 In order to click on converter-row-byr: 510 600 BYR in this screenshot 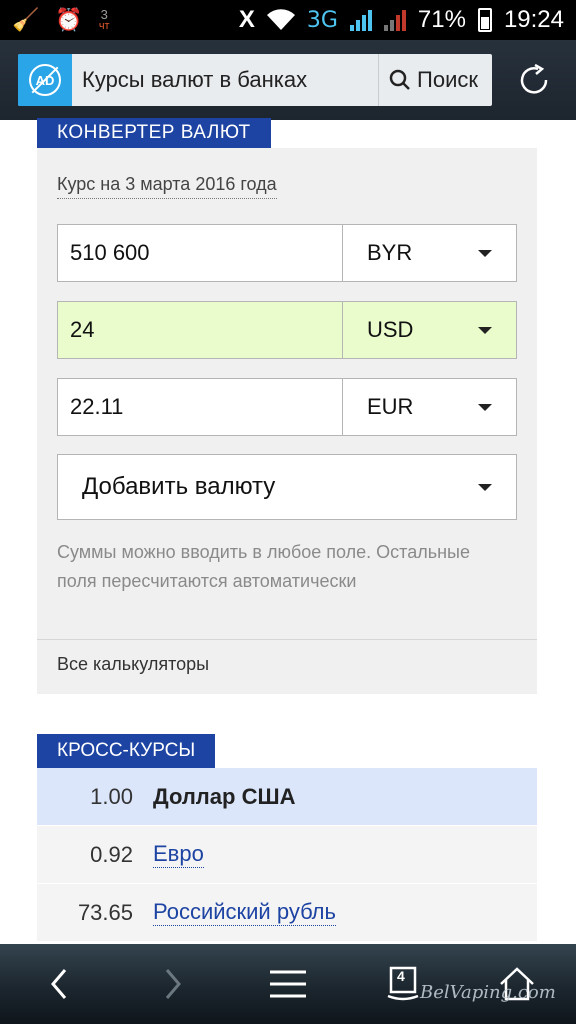, I will do `click(287, 253)`.